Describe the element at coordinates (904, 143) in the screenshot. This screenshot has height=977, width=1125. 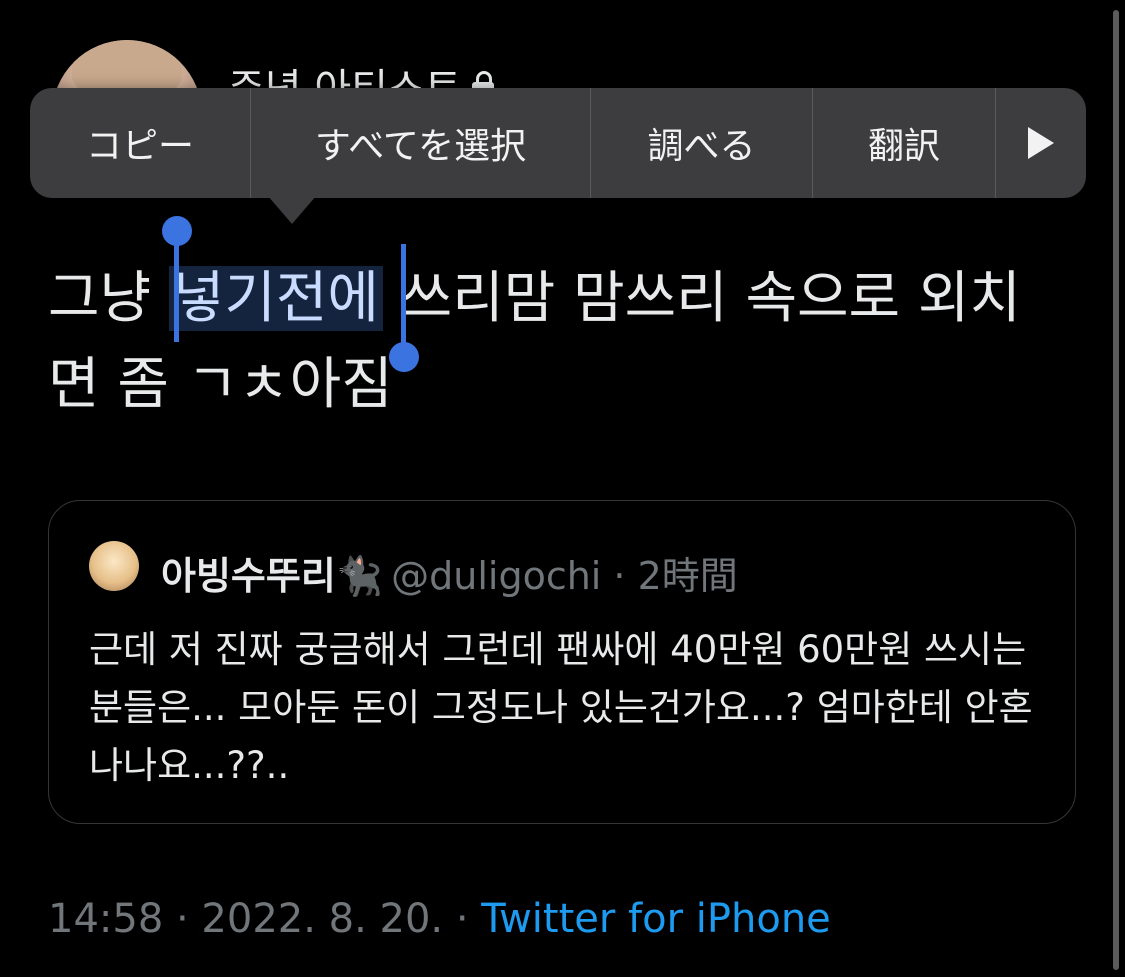
I see `translate-menu-item: 翻訳` at that location.